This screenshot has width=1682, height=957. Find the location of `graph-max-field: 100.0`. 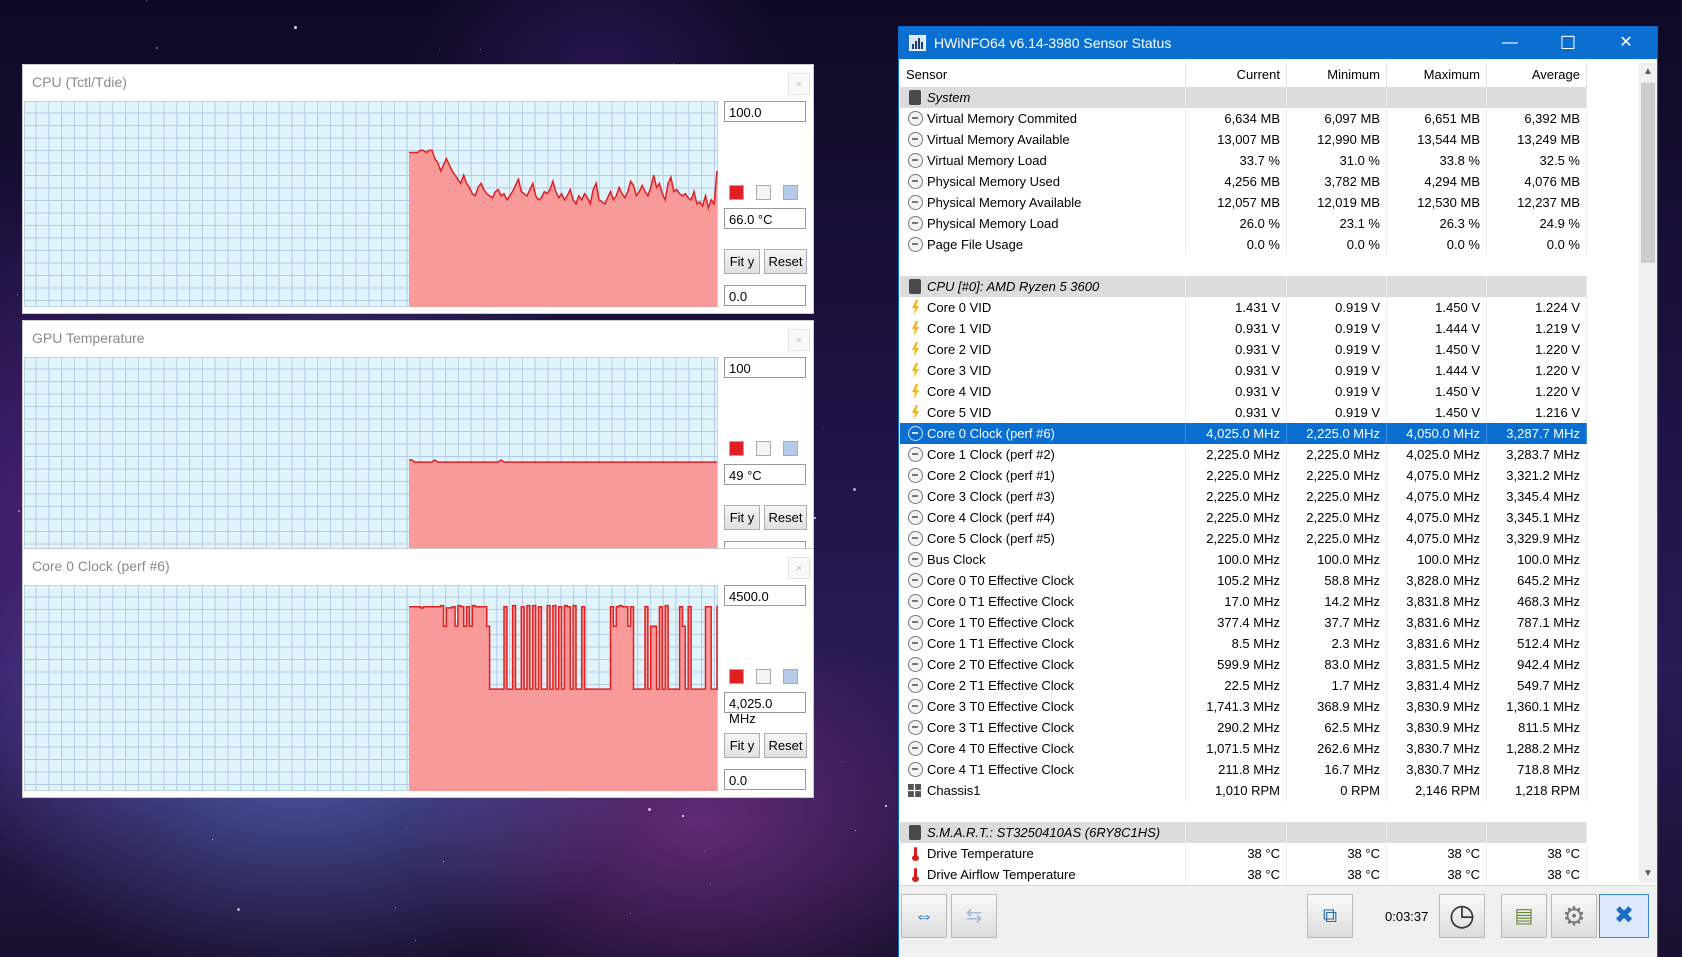

graph-max-field: 100.0 is located at coordinates (765, 111).